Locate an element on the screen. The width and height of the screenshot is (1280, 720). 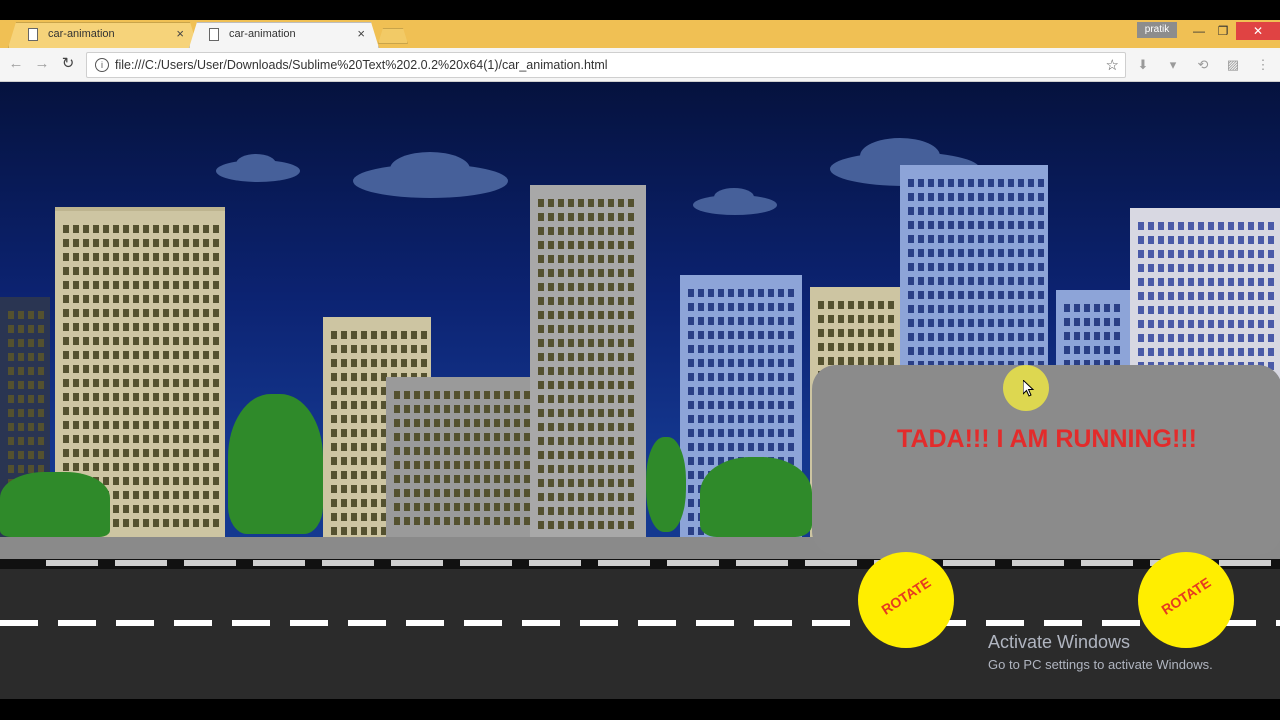
rotate-wheel-front: ROTATE is located at coordinates (906, 600).